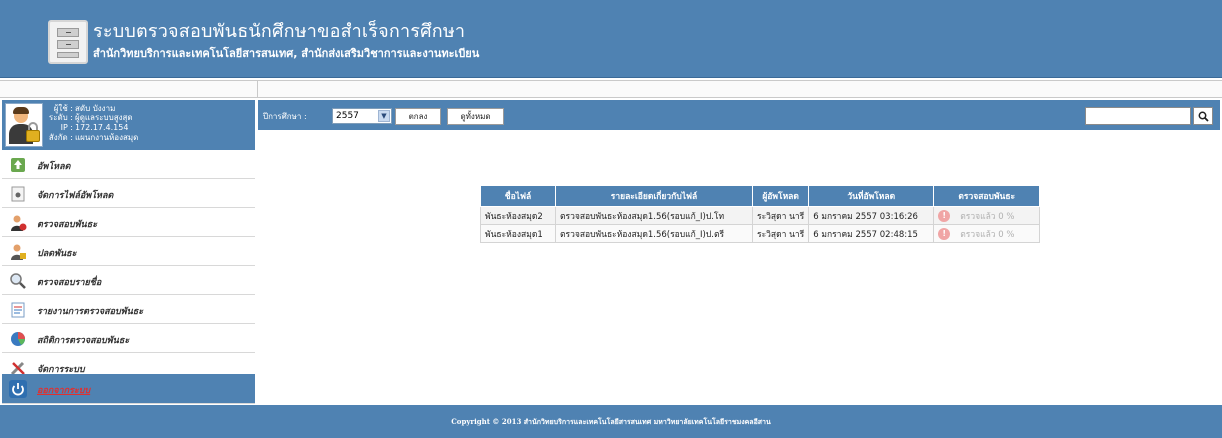  I want to click on academic-year-label: ปีการศึกษา :, so click(285, 116).